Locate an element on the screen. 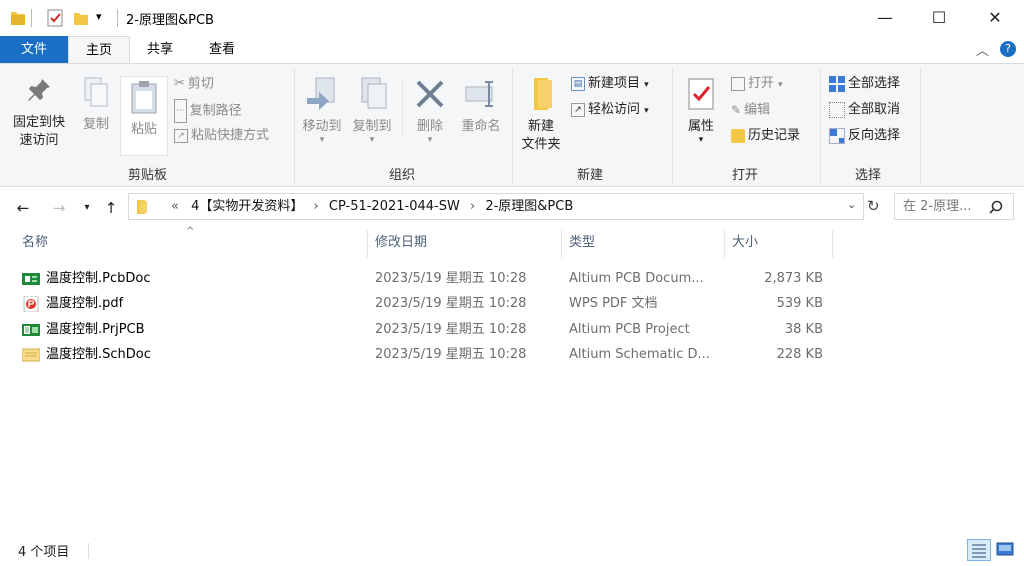 The height and width of the screenshot is (566, 1024). pin-icon is located at coordinates (39, 90).